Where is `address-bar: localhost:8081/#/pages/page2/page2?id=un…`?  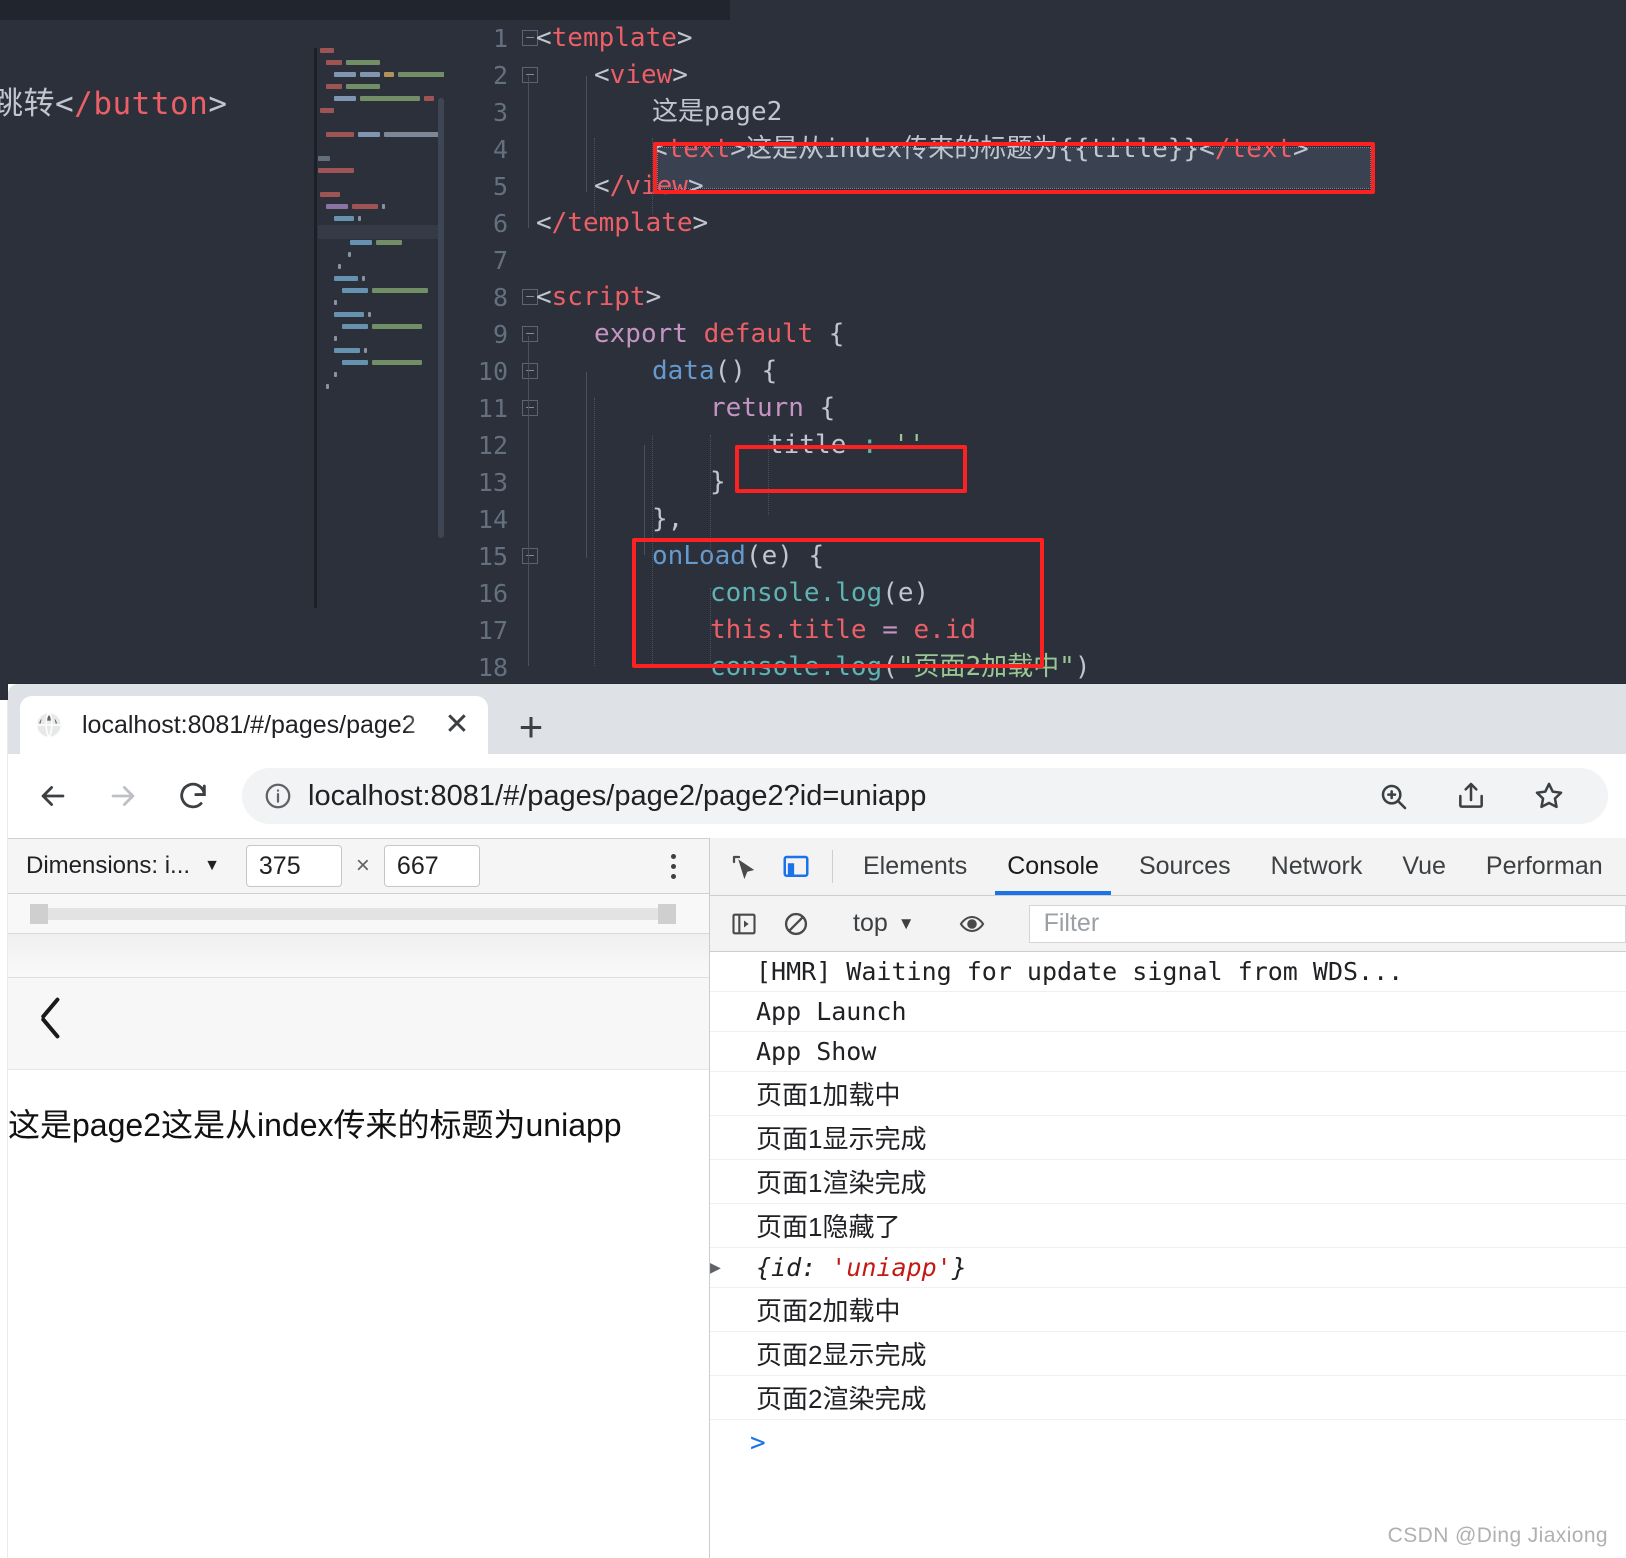 address-bar: localhost:8081/#/pages/page2/page2?id=un… is located at coordinates (925, 796).